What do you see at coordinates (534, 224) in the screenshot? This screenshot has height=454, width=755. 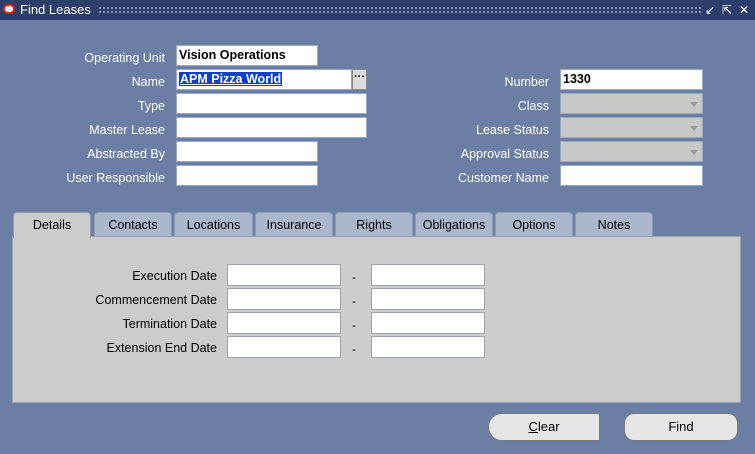 I see `tab-options: Options` at bounding box center [534, 224].